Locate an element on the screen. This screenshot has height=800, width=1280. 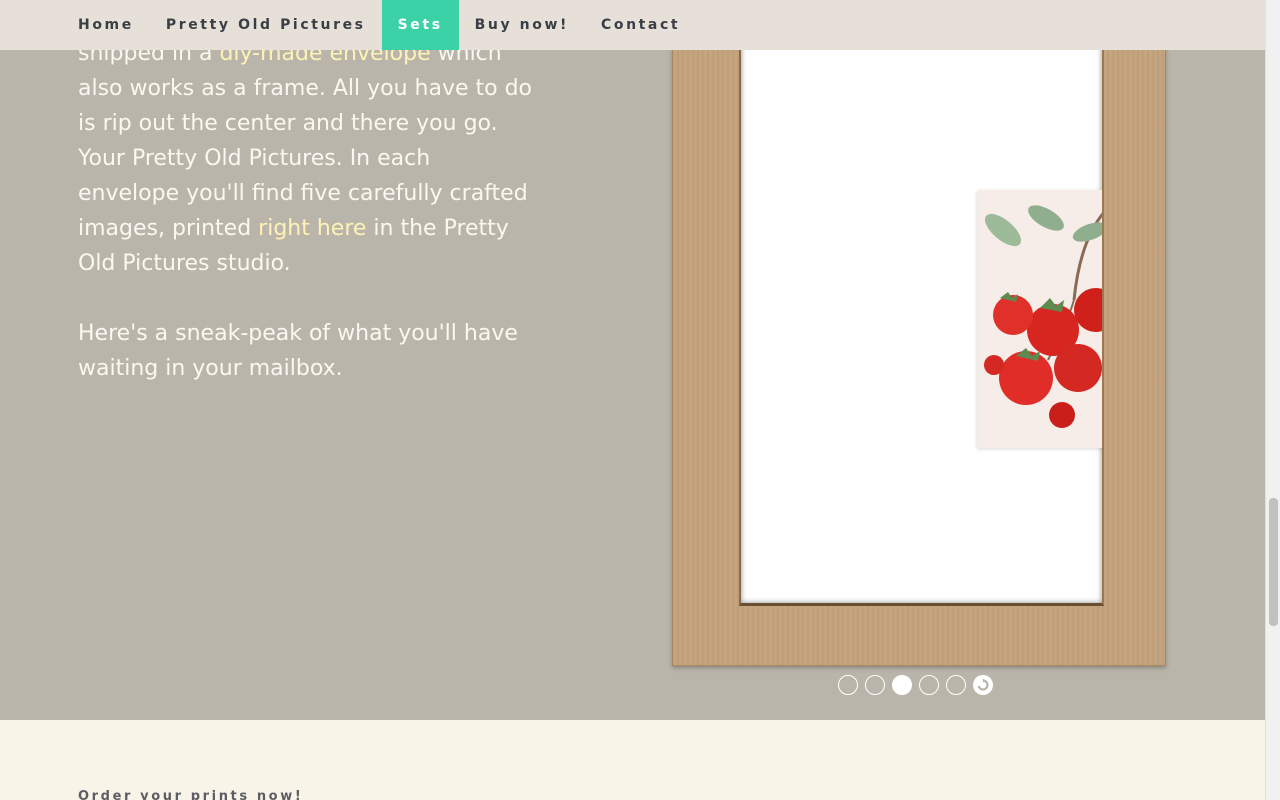
nav-item-buy-now: Buy now! is located at coordinates (522, 25).